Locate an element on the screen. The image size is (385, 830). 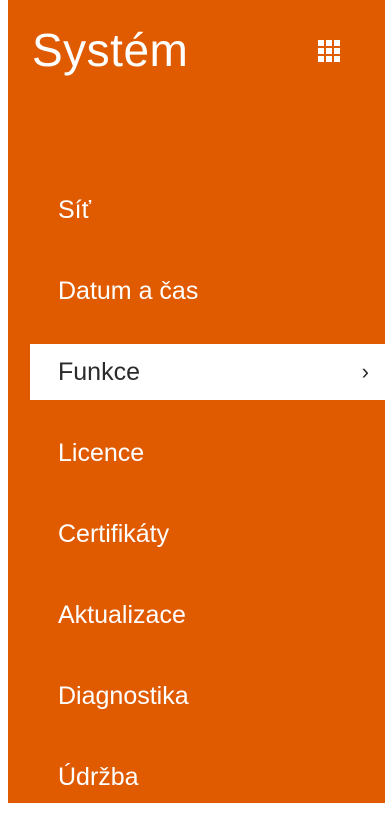
grid-icon is located at coordinates (329, 51).